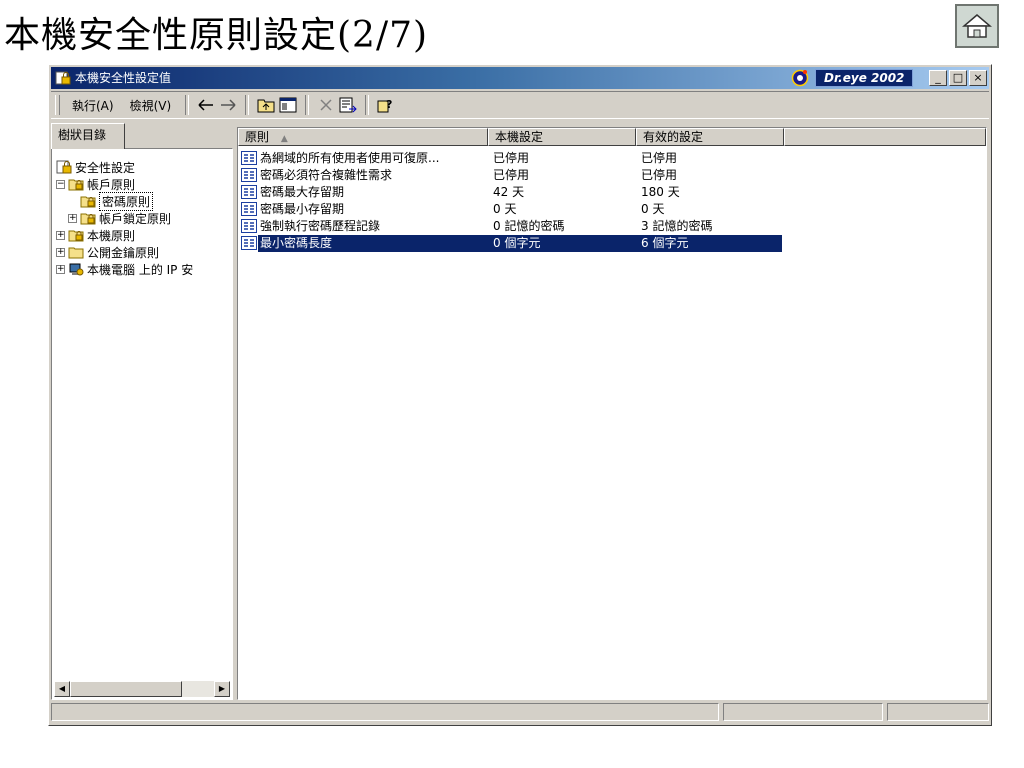  I want to click on table-row: 強制執行密碼歷程記錄 0 記憶的密碼 3 記憶的密碼, so click(510, 226).